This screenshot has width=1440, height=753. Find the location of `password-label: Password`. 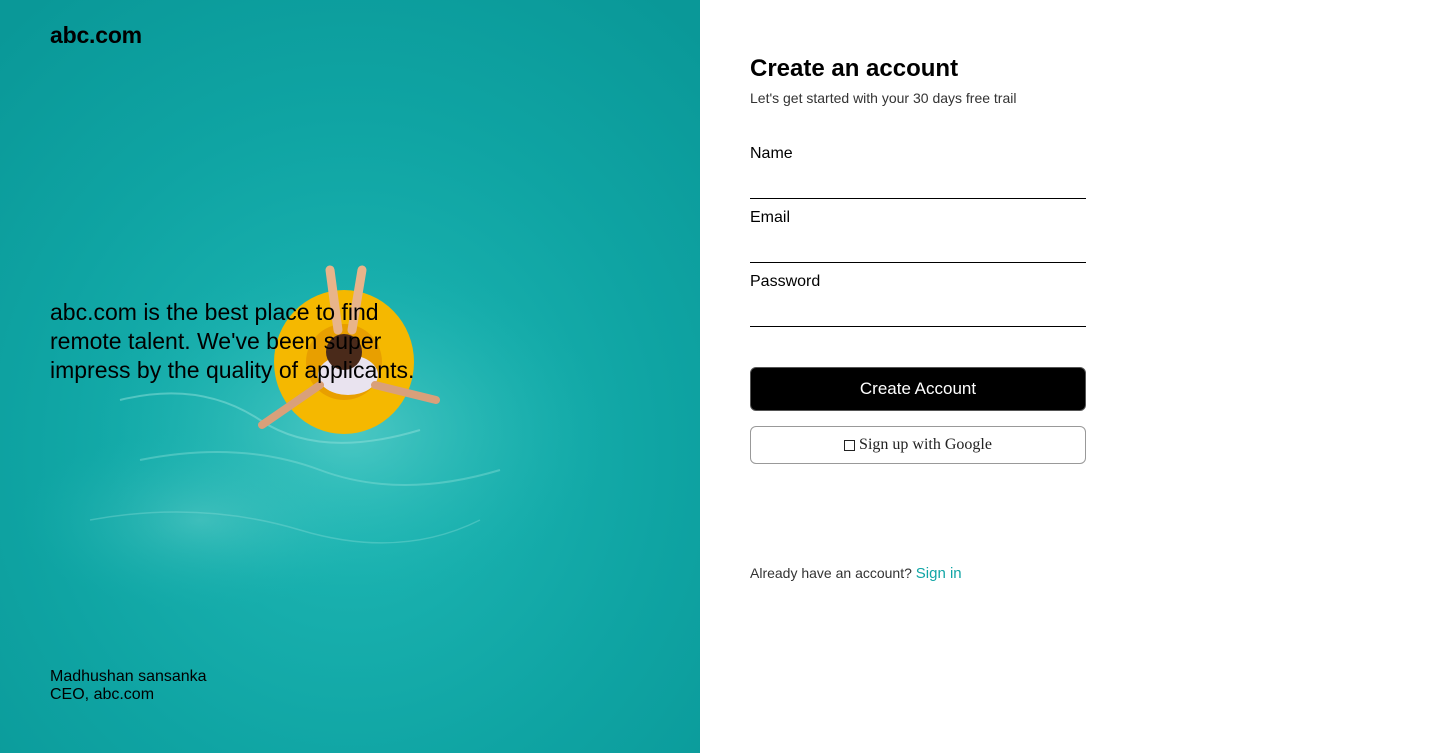

password-label: Password is located at coordinates (785, 281).